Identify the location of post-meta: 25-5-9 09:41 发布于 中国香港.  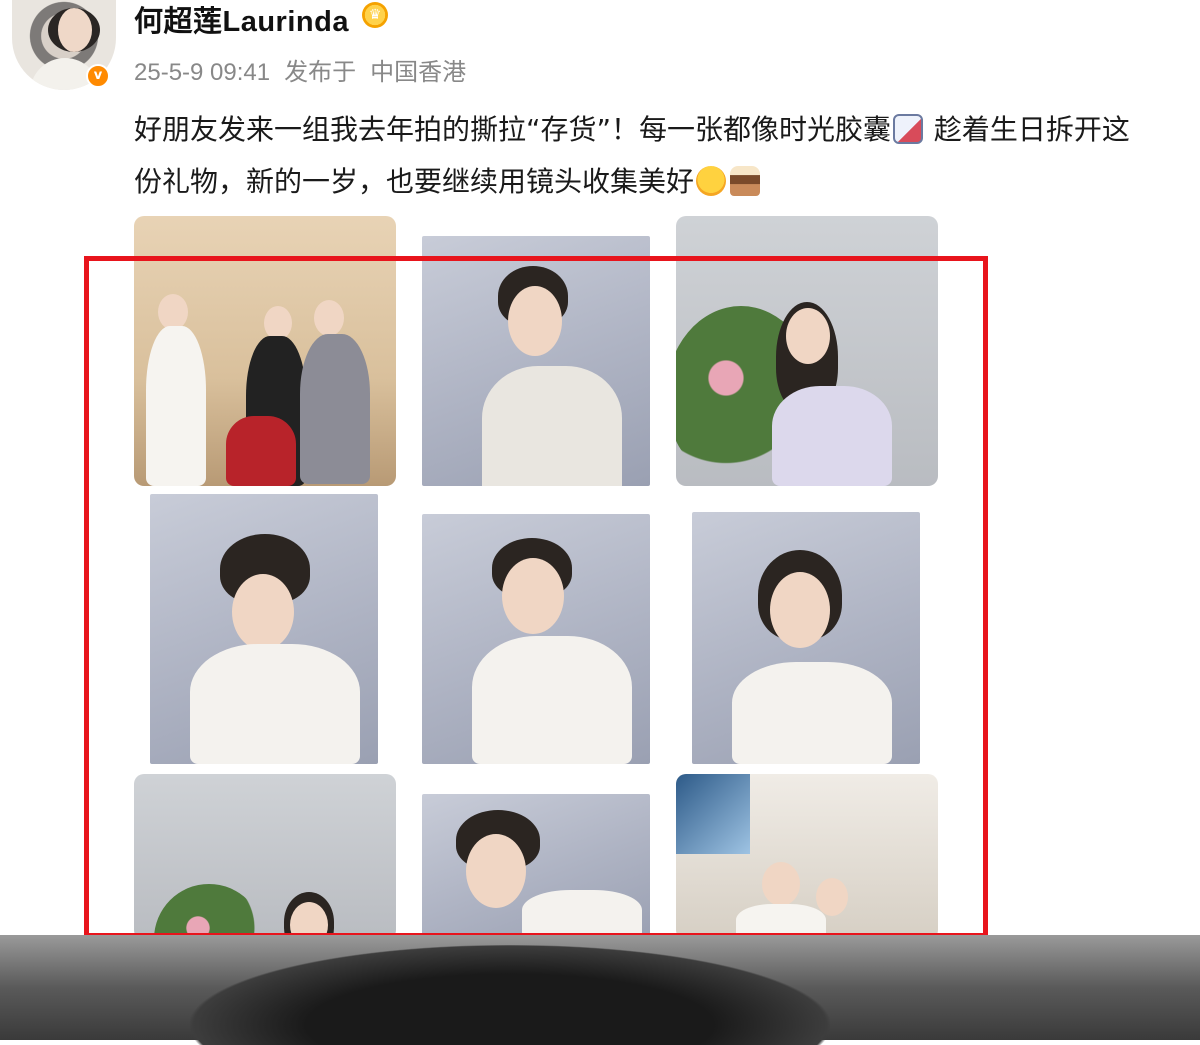
(307, 69).